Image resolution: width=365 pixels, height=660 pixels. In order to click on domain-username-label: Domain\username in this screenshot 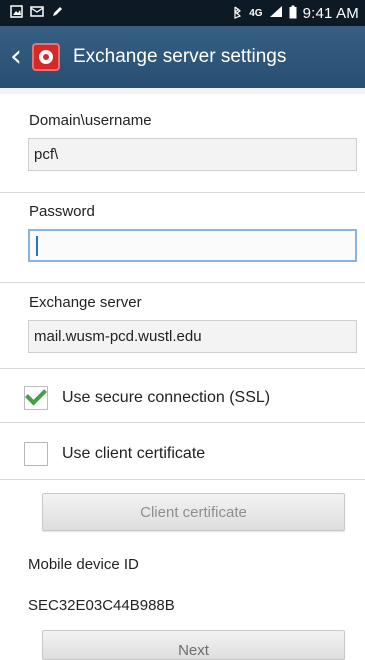, I will do `click(90, 120)`.